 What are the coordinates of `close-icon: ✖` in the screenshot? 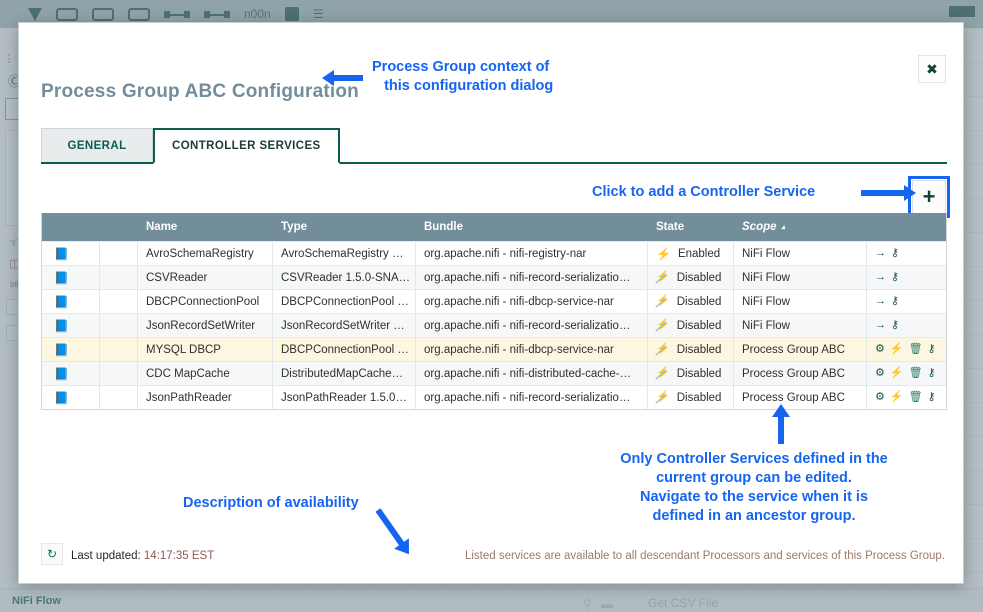 It's located at (932, 69).